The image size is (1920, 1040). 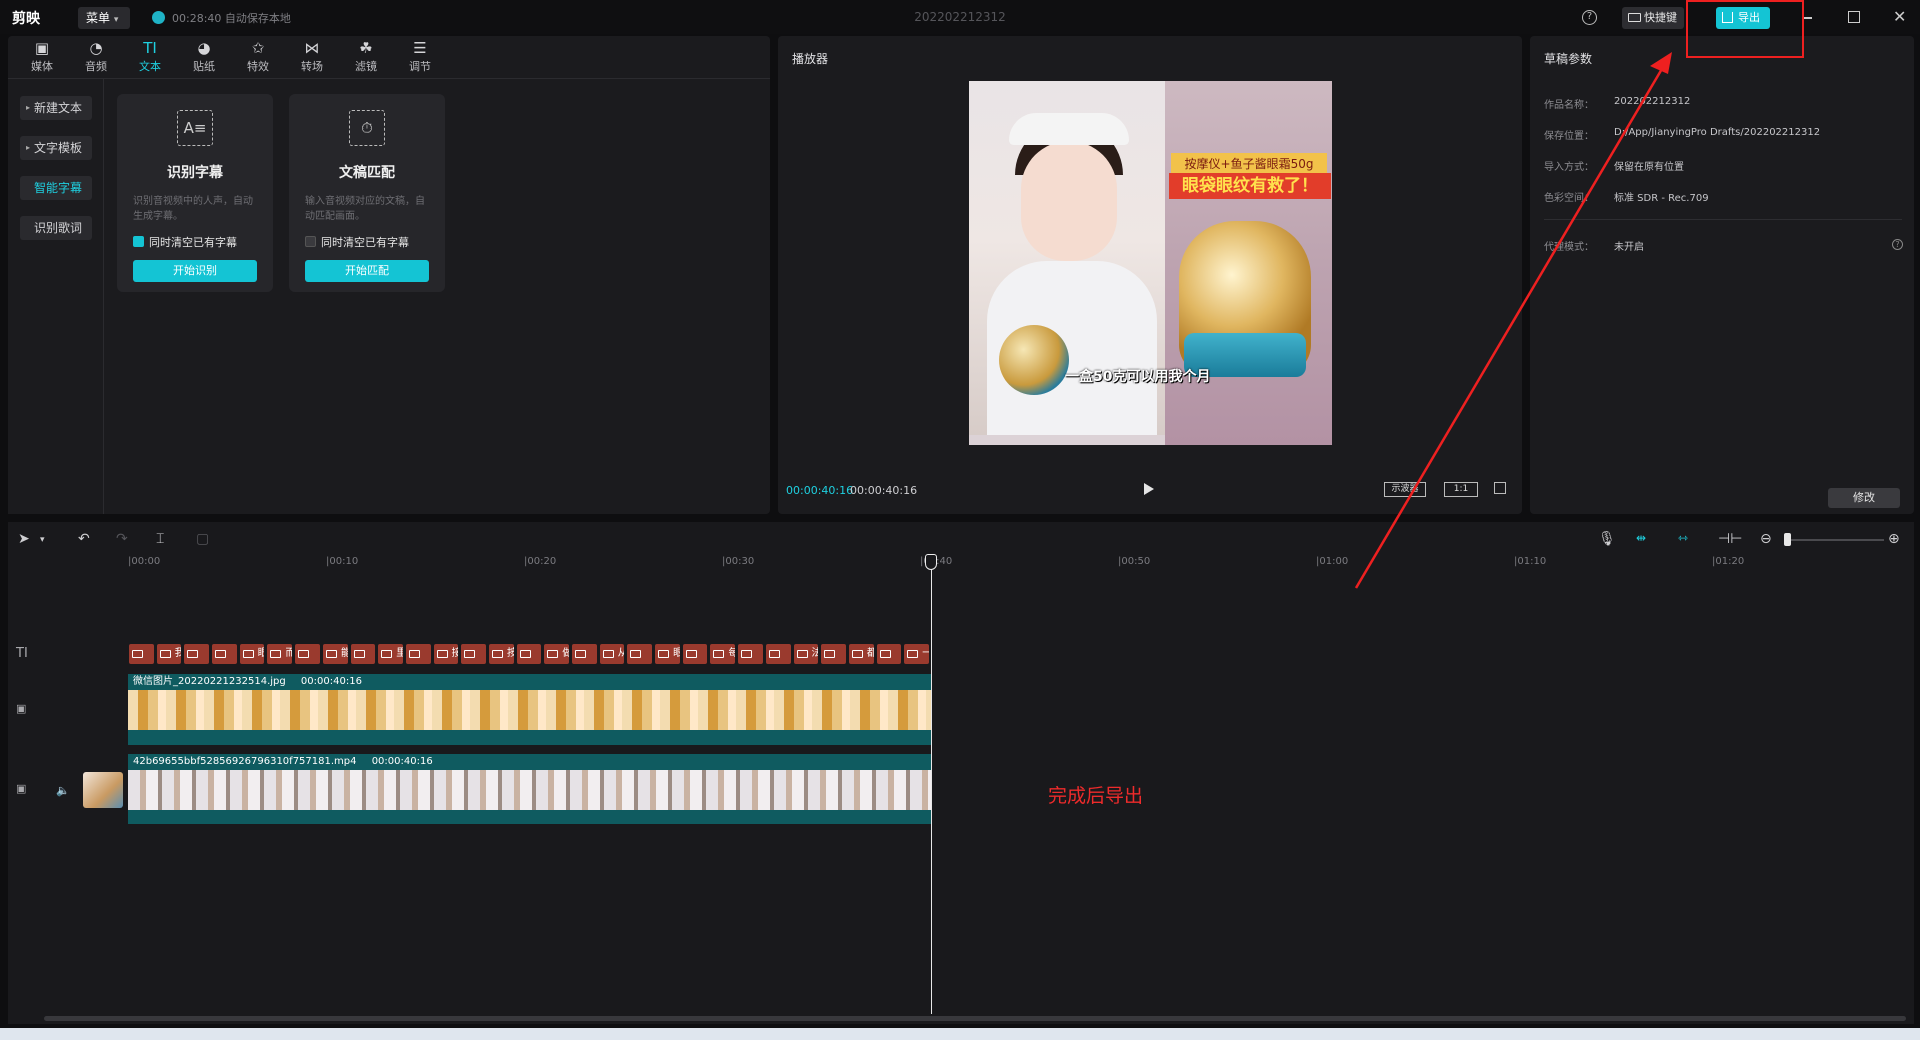 What do you see at coordinates (195, 271) in the screenshot?
I see `start-recognize-button: 开始识别` at bounding box center [195, 271].